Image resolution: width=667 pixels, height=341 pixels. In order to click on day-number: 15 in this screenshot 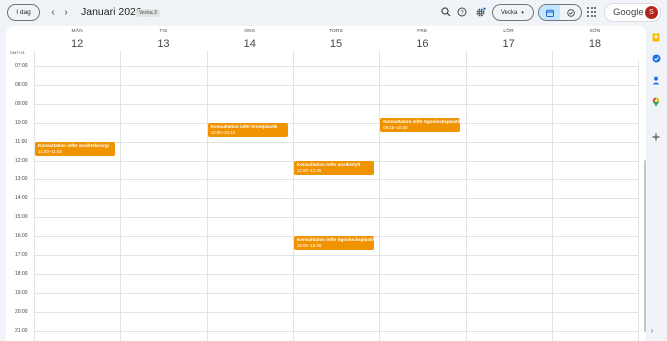, I will do `click(336, 44)`.